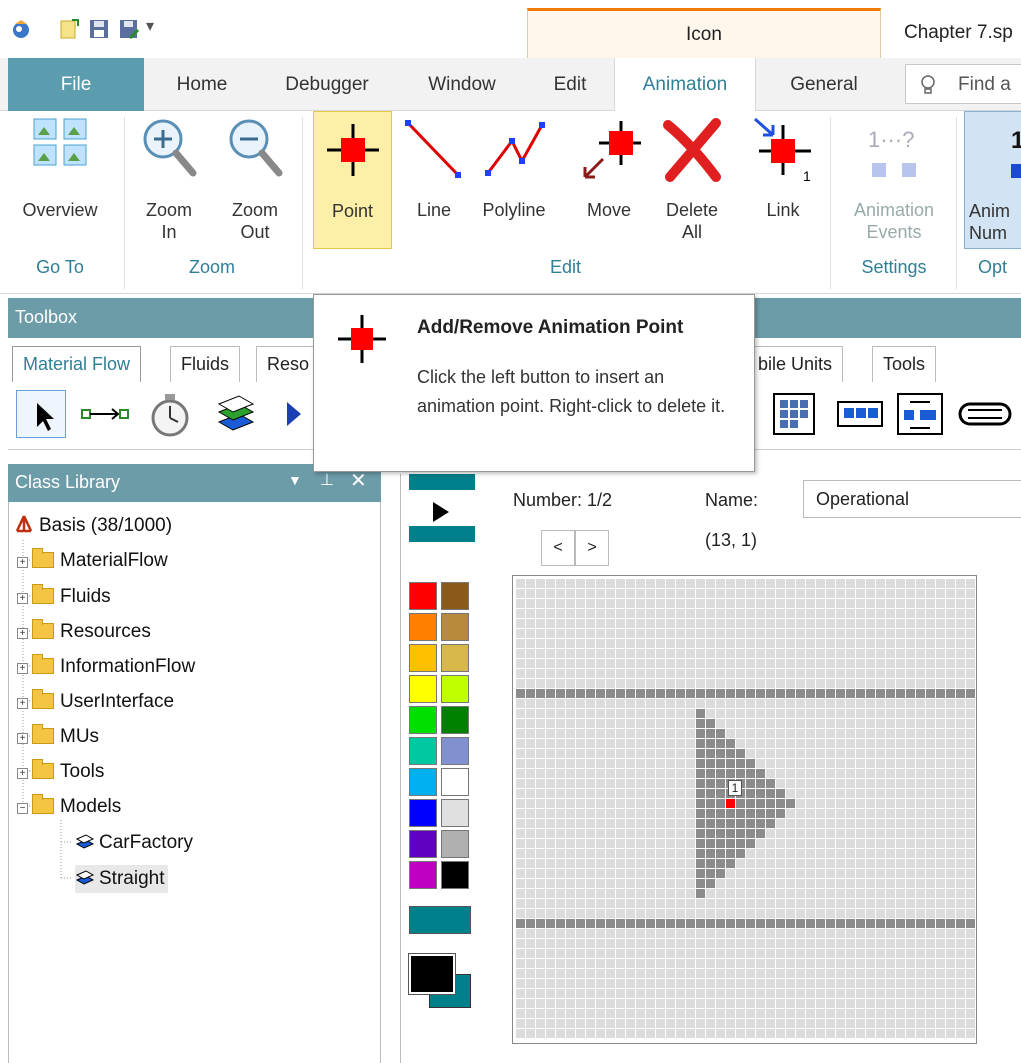 Image resolution: width=1021 pixels, height=1063 pixels. What do you see at coordinates (558, 548) in the screenshot?
I see `previous-button: <` at bounding box center [558, 548].